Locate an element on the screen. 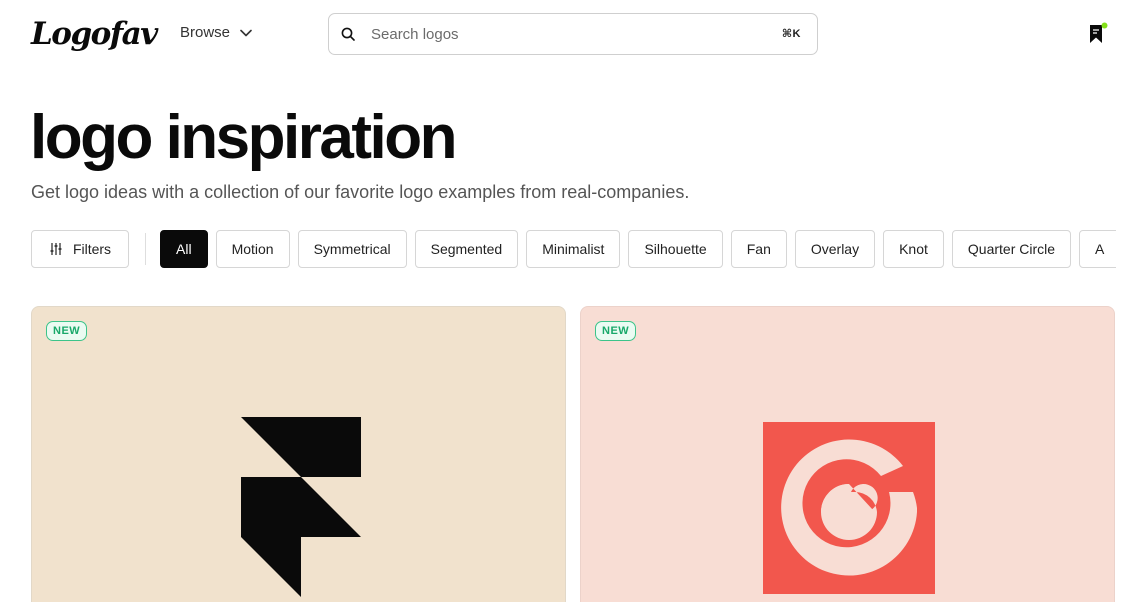 This screenshot has height=602, width=1146. filter-divider is located at coordinates (145, 249).